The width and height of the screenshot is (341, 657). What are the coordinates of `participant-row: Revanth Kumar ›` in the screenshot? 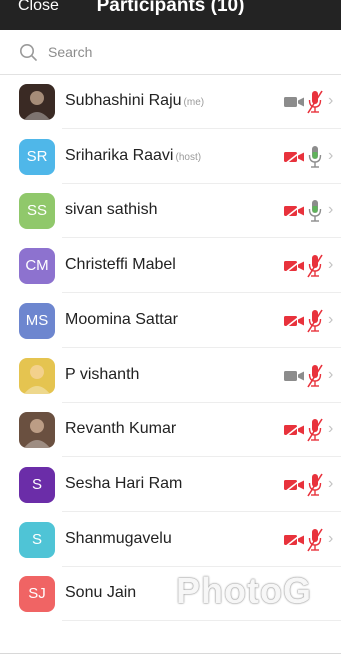 It's located at (170, 430).